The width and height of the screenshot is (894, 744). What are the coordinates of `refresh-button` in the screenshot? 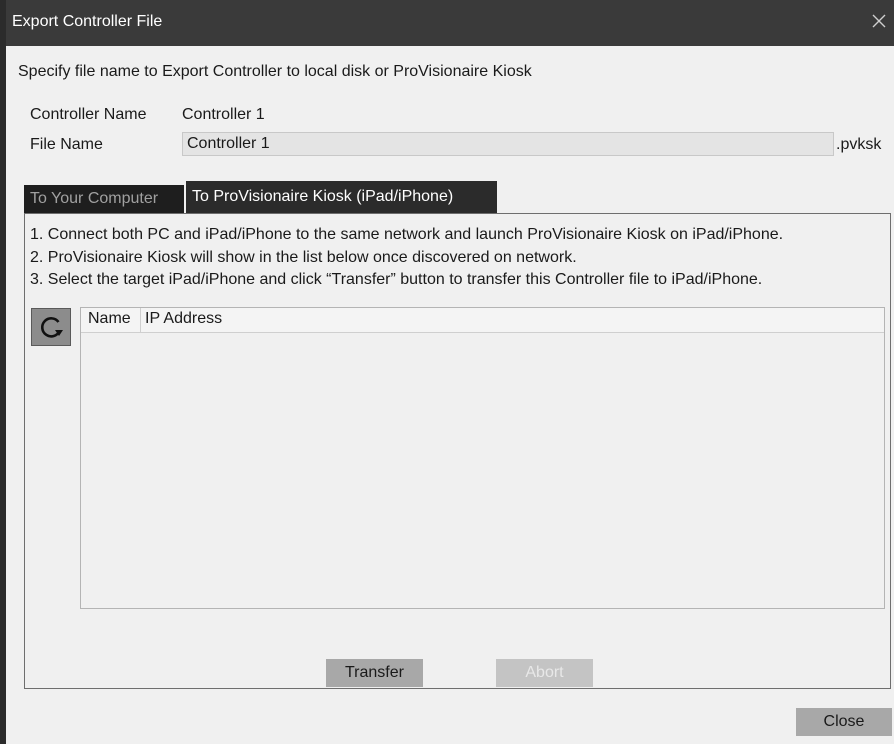 It's located at (51, 327).